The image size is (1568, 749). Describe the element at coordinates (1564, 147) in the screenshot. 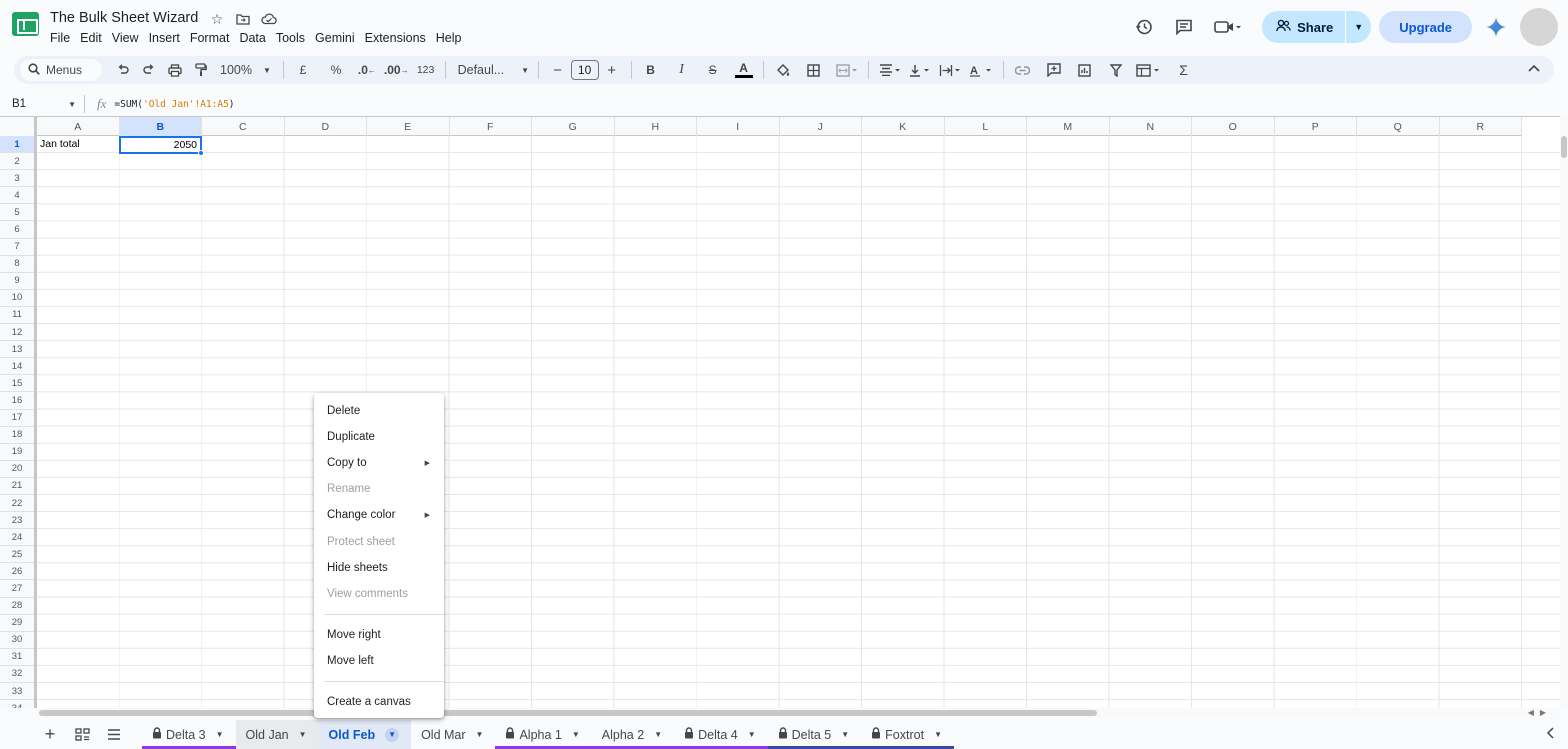

I see `vertical-scroll-thumb` at that location.